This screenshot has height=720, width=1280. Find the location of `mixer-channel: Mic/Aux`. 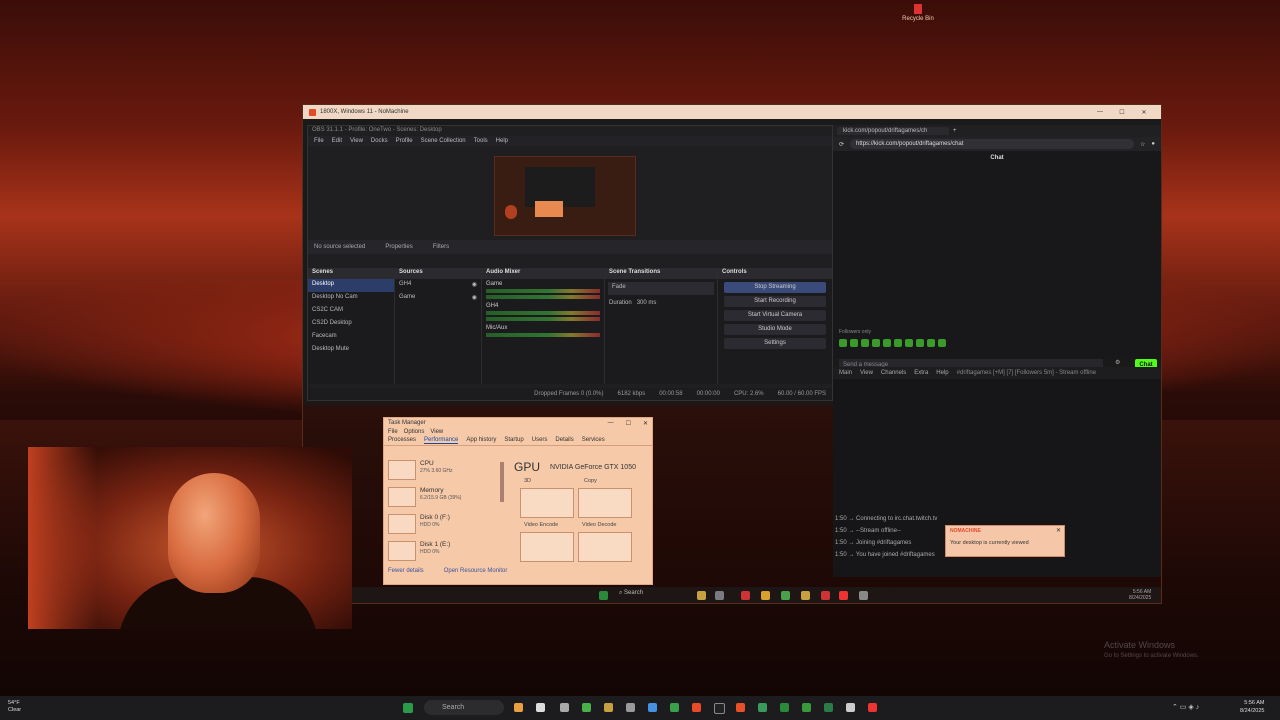

mixer-channel: Mic/Aux is located at coordinates (543, 331).